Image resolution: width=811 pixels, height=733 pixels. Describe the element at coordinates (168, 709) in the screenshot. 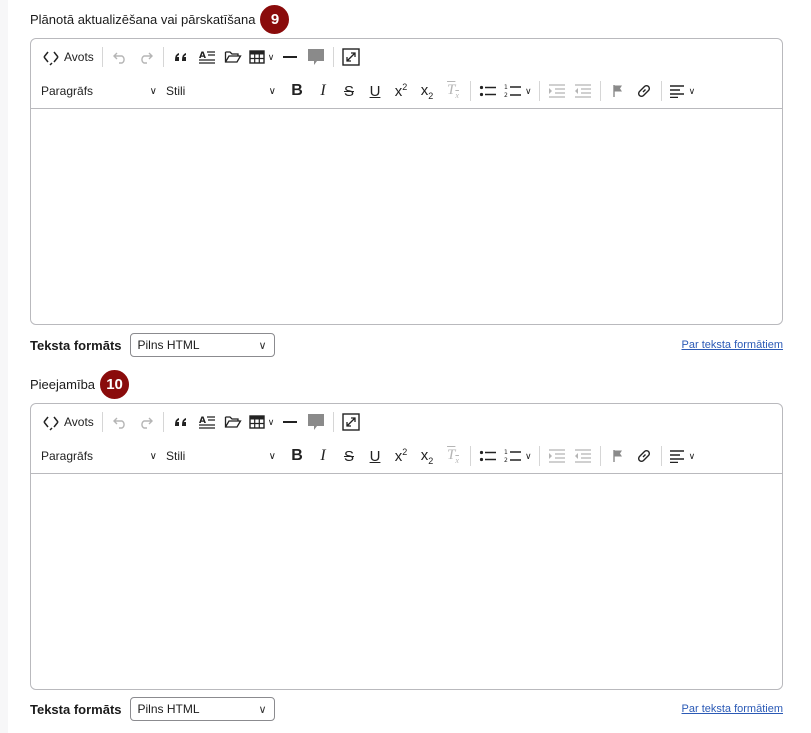

I see `text-format-value: Pilns HTML` at that location.